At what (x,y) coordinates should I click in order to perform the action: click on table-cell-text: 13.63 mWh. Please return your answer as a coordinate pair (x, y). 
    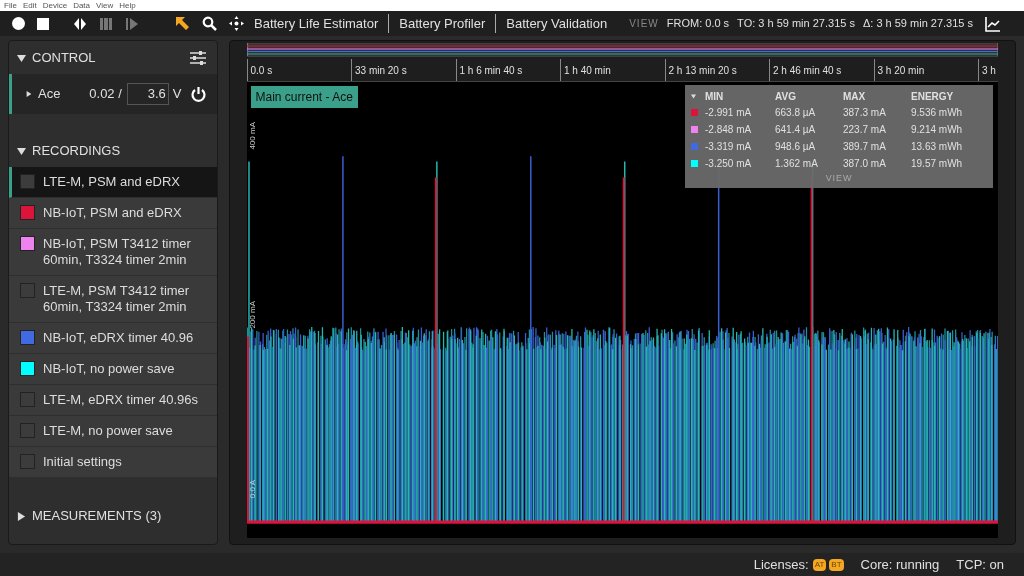
    Looking at the image, I should click on (937, 147).